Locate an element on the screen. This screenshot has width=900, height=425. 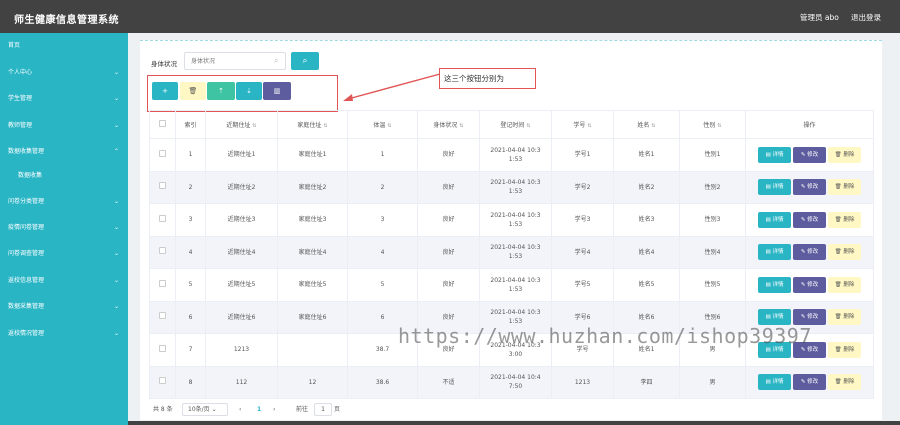
col-header-student-id: 学号 ⇅ is located at coordinates (582, 124).